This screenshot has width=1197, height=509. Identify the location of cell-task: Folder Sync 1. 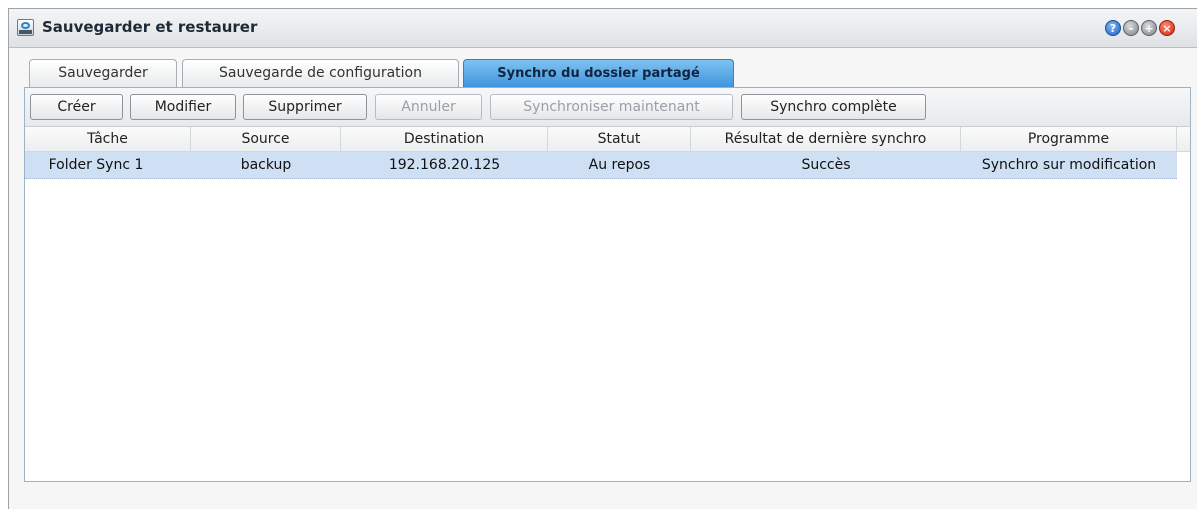
(96, 165).